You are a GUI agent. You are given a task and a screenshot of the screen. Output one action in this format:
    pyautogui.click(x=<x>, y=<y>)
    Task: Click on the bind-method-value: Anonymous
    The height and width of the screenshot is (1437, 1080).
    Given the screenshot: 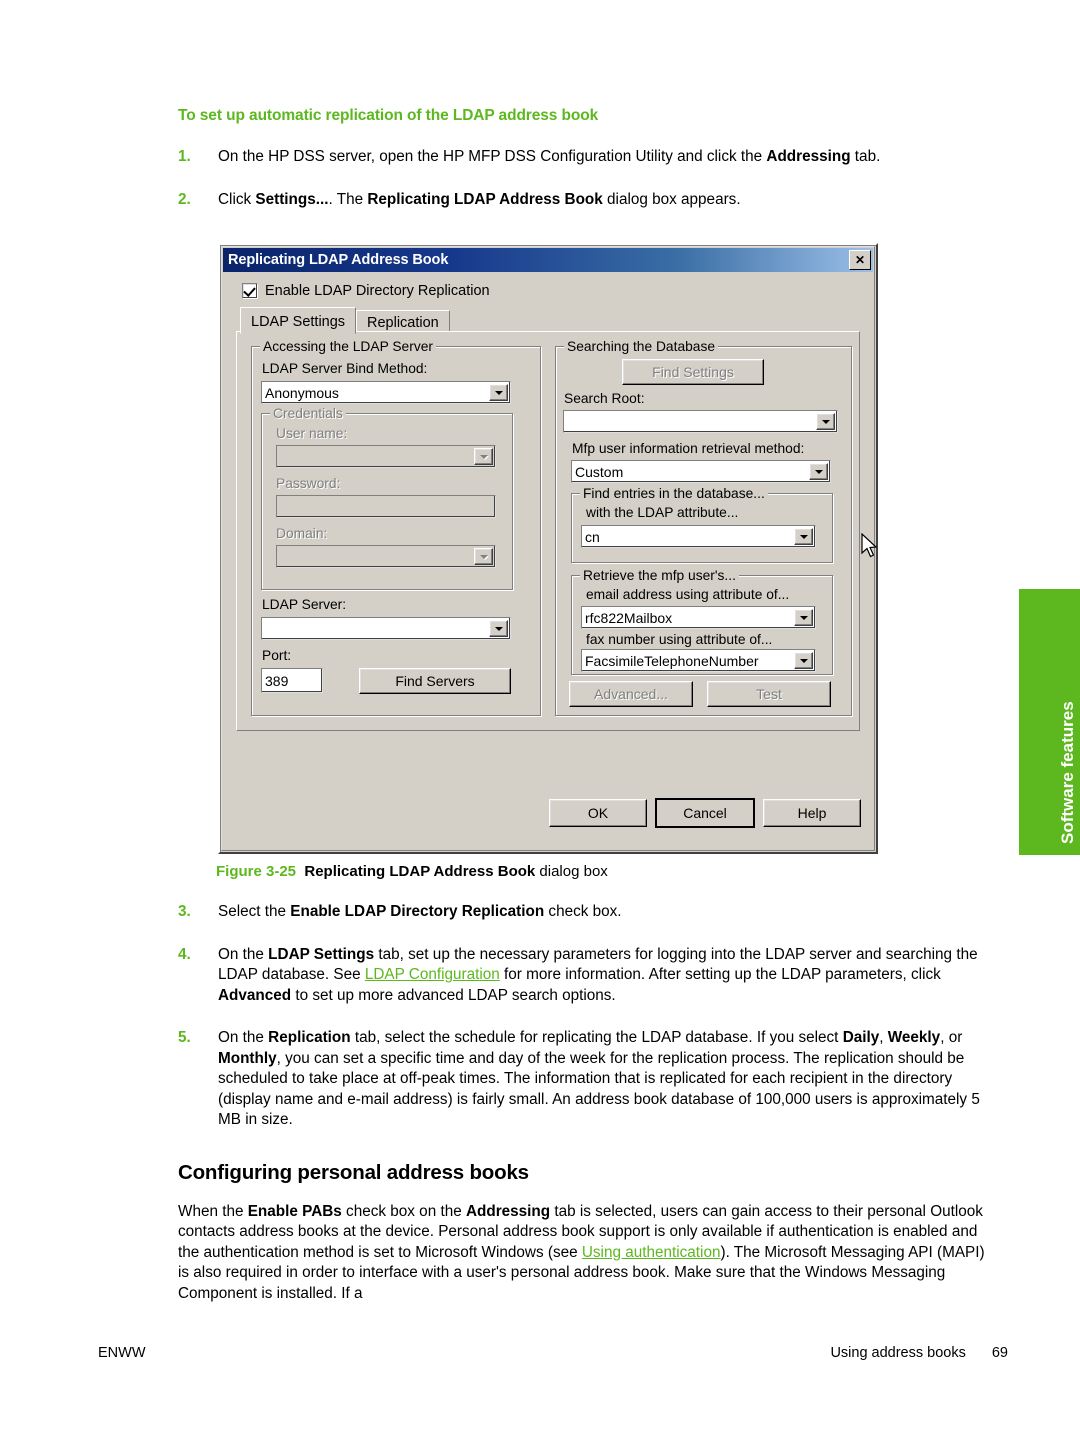 What is the action you would take?
    pyautogui.click(x=302, y=392)
    